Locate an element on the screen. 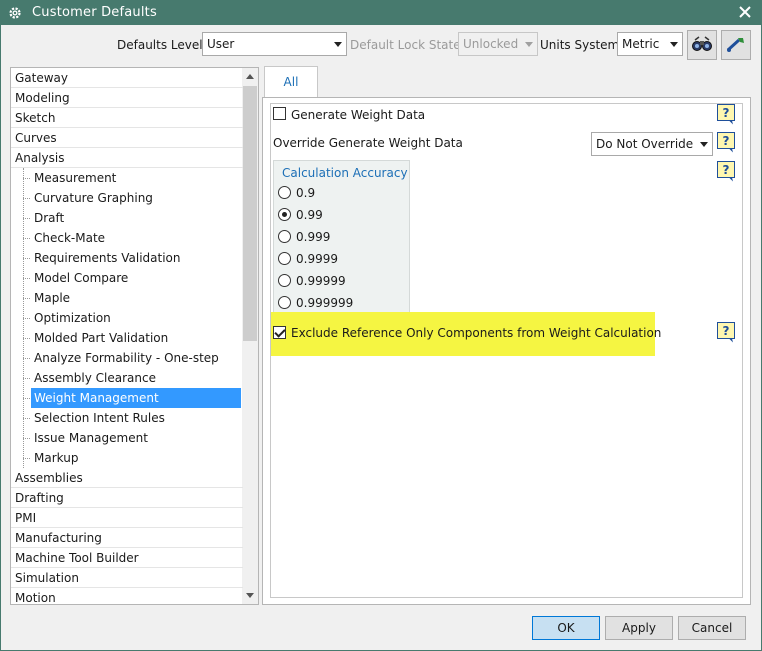 The width and height of the screenshot is (762, 651). tree-item: Optimization is located at coordinates (127, 318).